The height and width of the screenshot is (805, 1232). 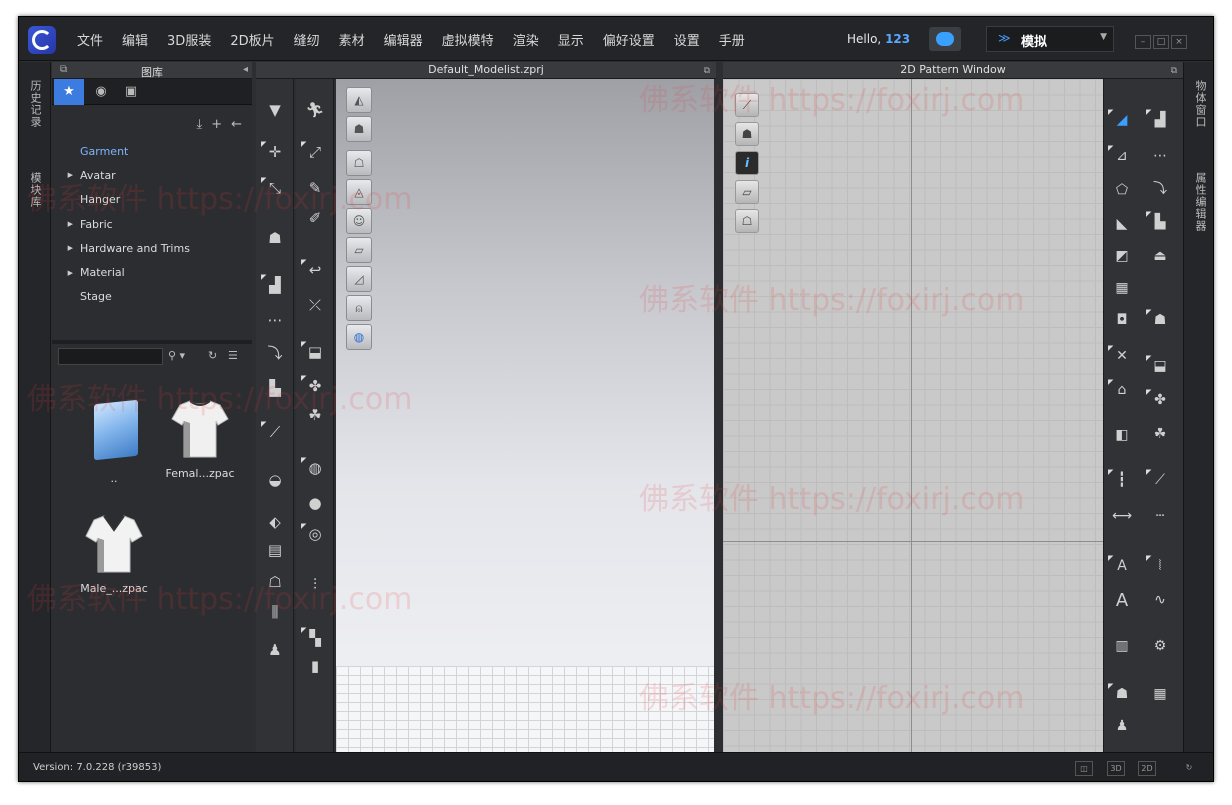 I want to click on segment-icon: ◤ ▟, so click(x=274, y=284).